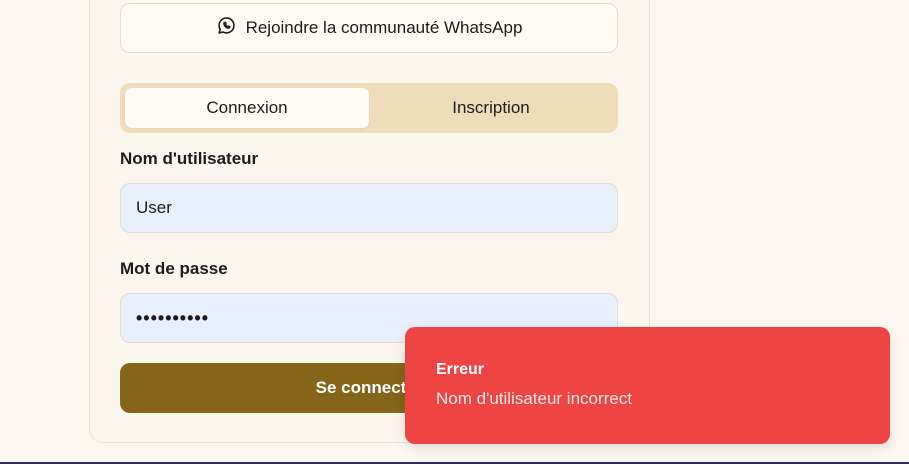  I want to click on join-whatsapp-label: Rejoindre la communauté WhatsApp, so click(384, 27).